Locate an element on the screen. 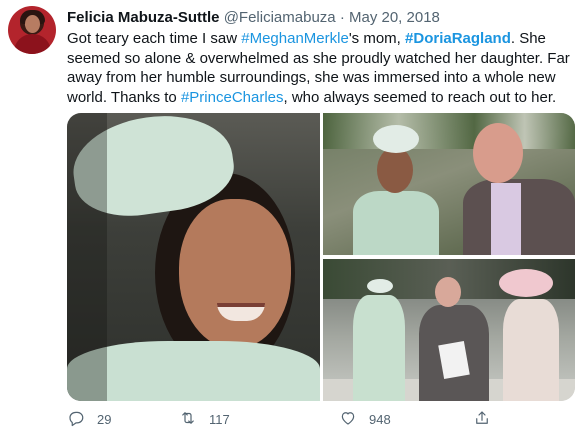  share-button is located at coordinates (482, 419).